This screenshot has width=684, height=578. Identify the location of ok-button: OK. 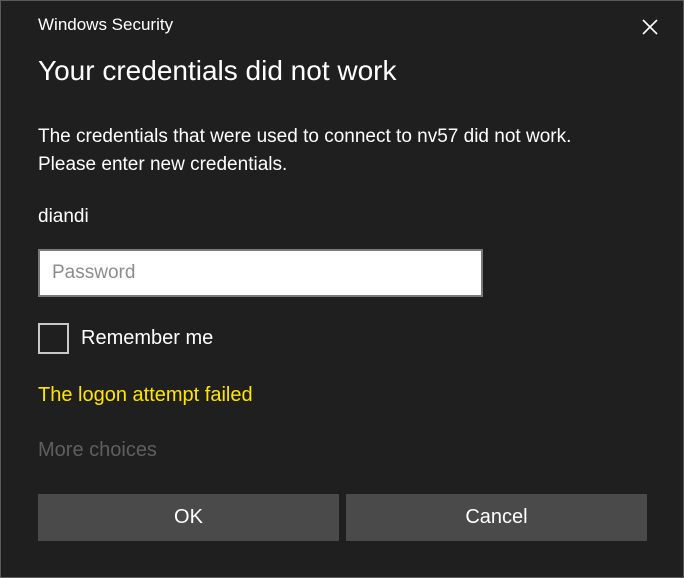
(188, 517).